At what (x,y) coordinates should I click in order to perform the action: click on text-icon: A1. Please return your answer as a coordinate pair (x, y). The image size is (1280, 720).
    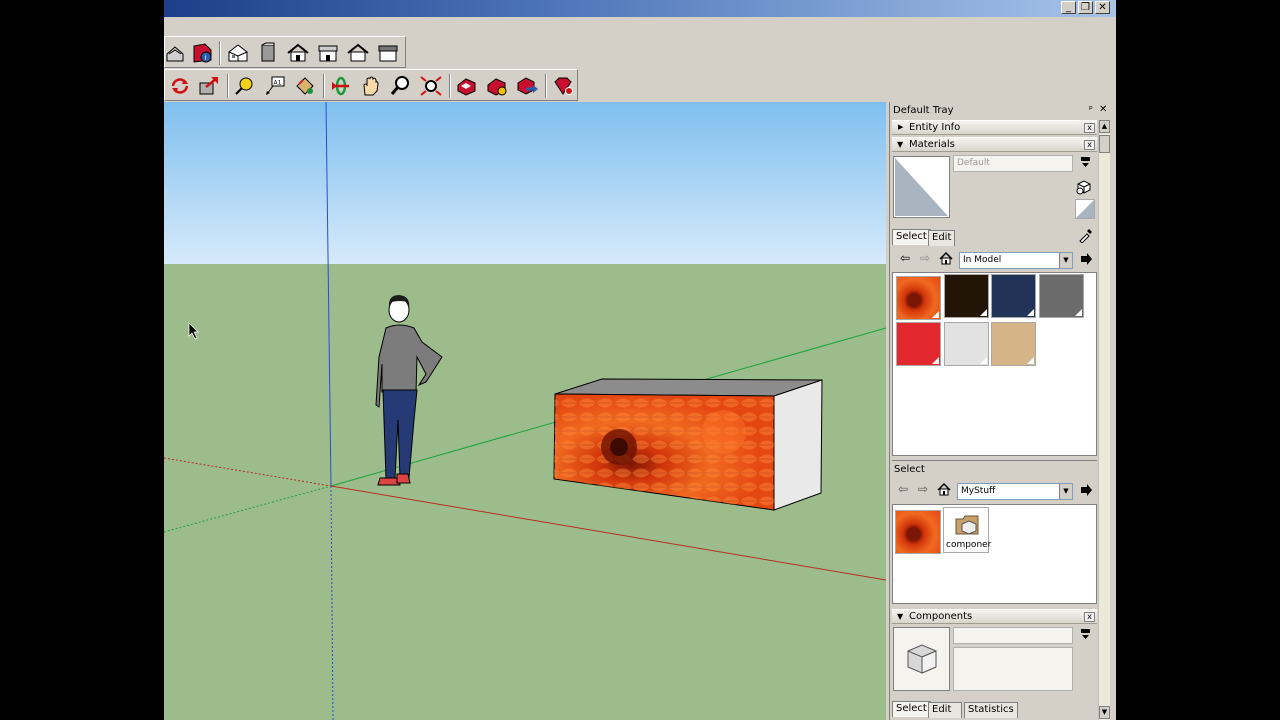
    Looking at the image, I should click on (275, 86).